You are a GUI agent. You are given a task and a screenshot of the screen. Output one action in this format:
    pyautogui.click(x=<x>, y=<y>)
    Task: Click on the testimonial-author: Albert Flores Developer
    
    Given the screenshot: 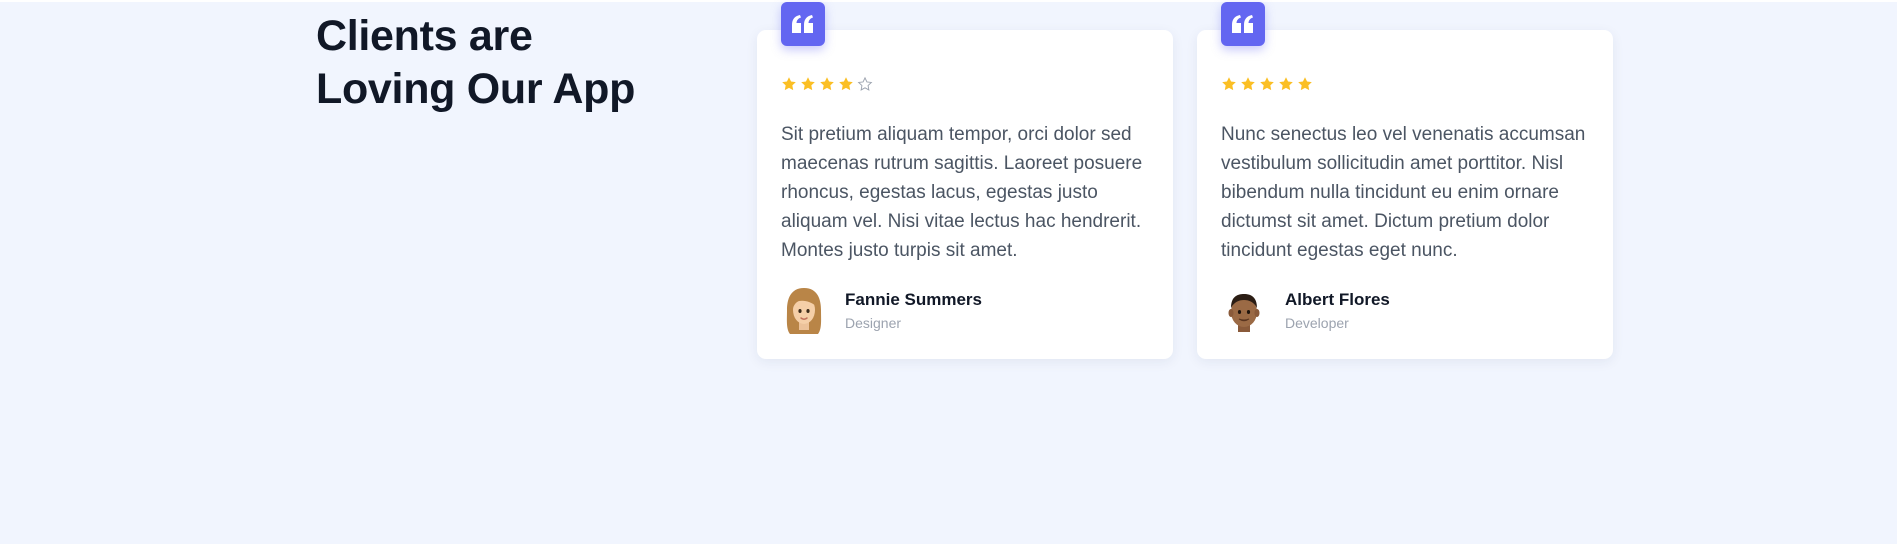 What is the action you would take?
    pyautogui.click(x=1305, y=311)
    